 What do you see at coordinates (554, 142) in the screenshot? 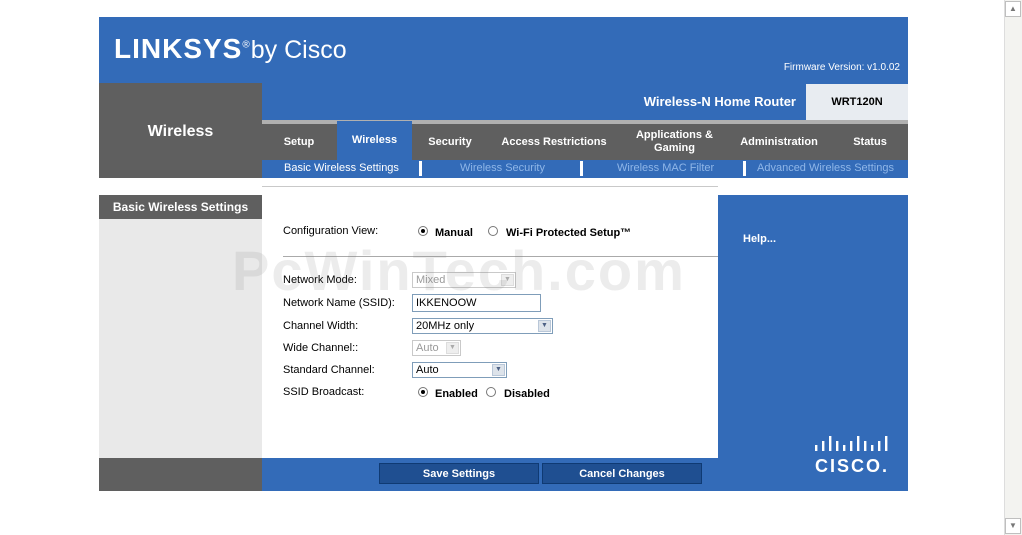
I see `tab-access-restrictions: Access Restrictions` at bounding box center [554, 142].